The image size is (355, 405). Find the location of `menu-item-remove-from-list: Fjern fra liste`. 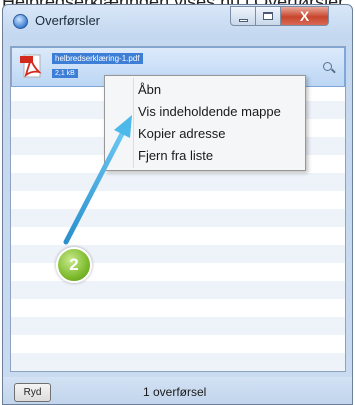

menu-item-remove-from-list: Fjern fra liste is located at coordinates (205, 156).